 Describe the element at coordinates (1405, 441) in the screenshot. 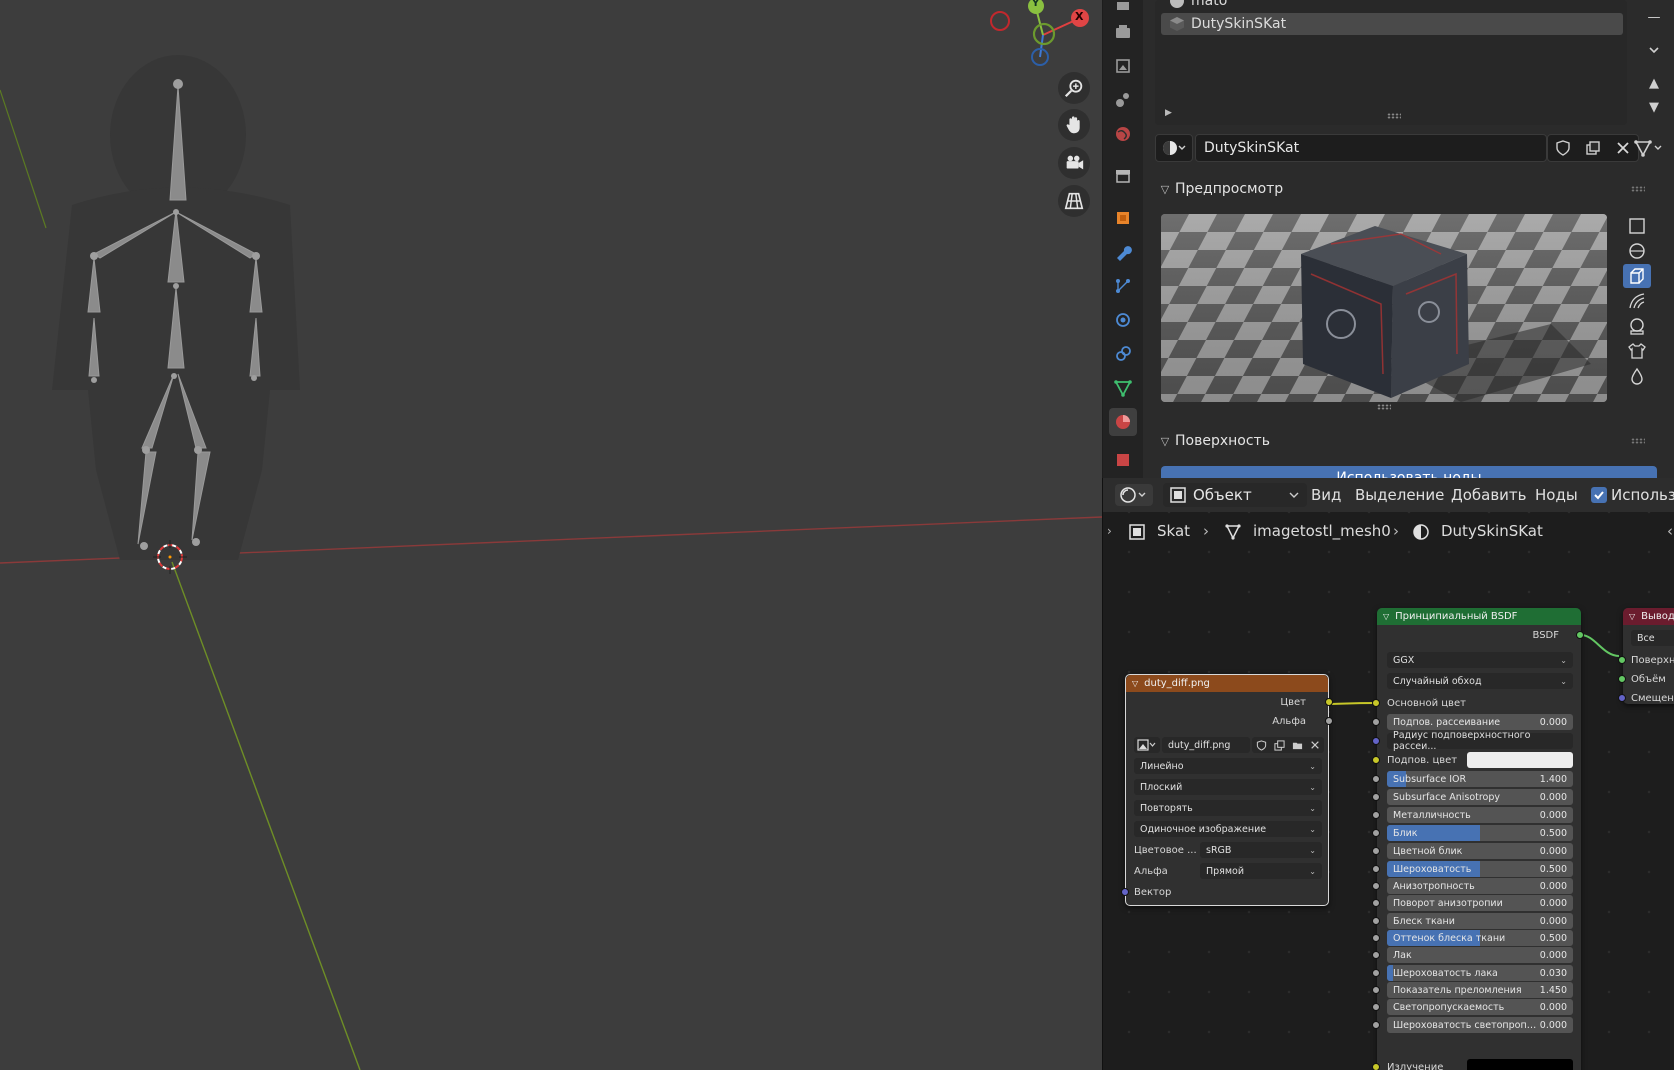

I see `surface-panel-header: ▽ Поверхность` at that location.